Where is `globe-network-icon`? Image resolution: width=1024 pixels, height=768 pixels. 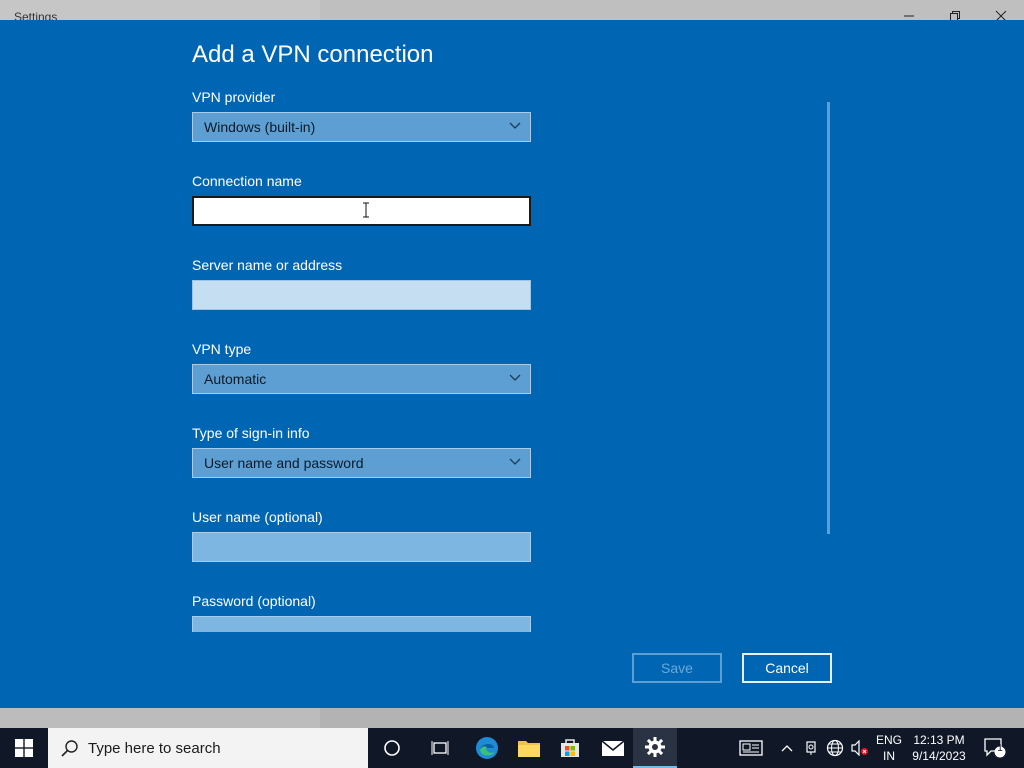
globe-network-icon is located at coordinates (835, 748).